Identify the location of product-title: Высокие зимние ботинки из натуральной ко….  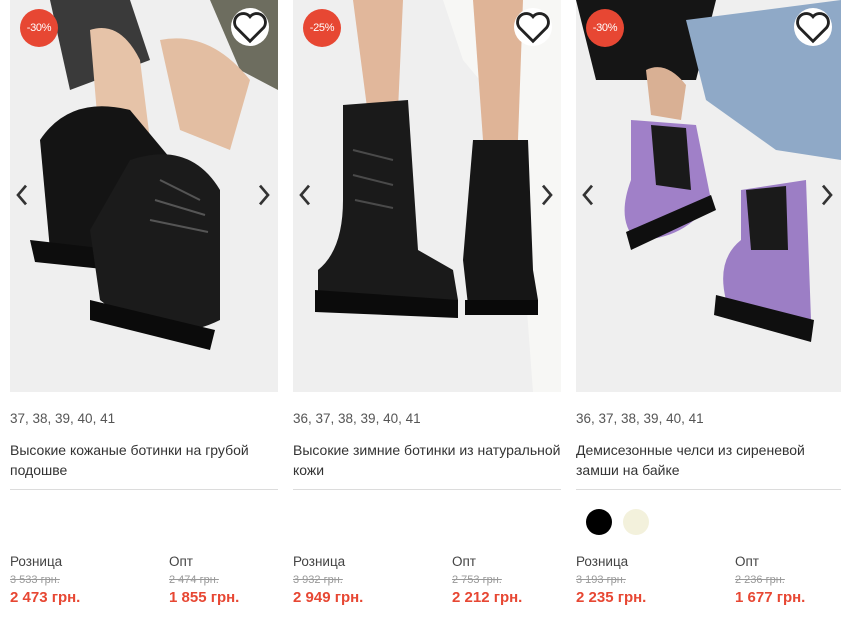
(428, 460).